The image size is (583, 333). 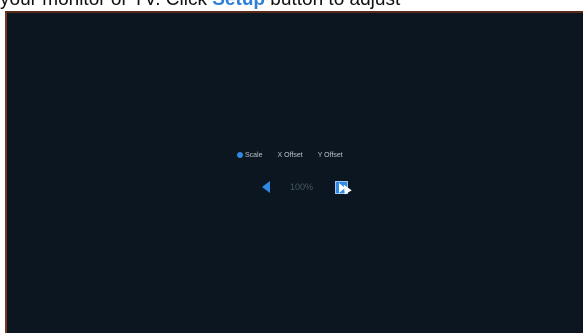 I want to click on setup-link: Setup, so click(x=238, y=5).